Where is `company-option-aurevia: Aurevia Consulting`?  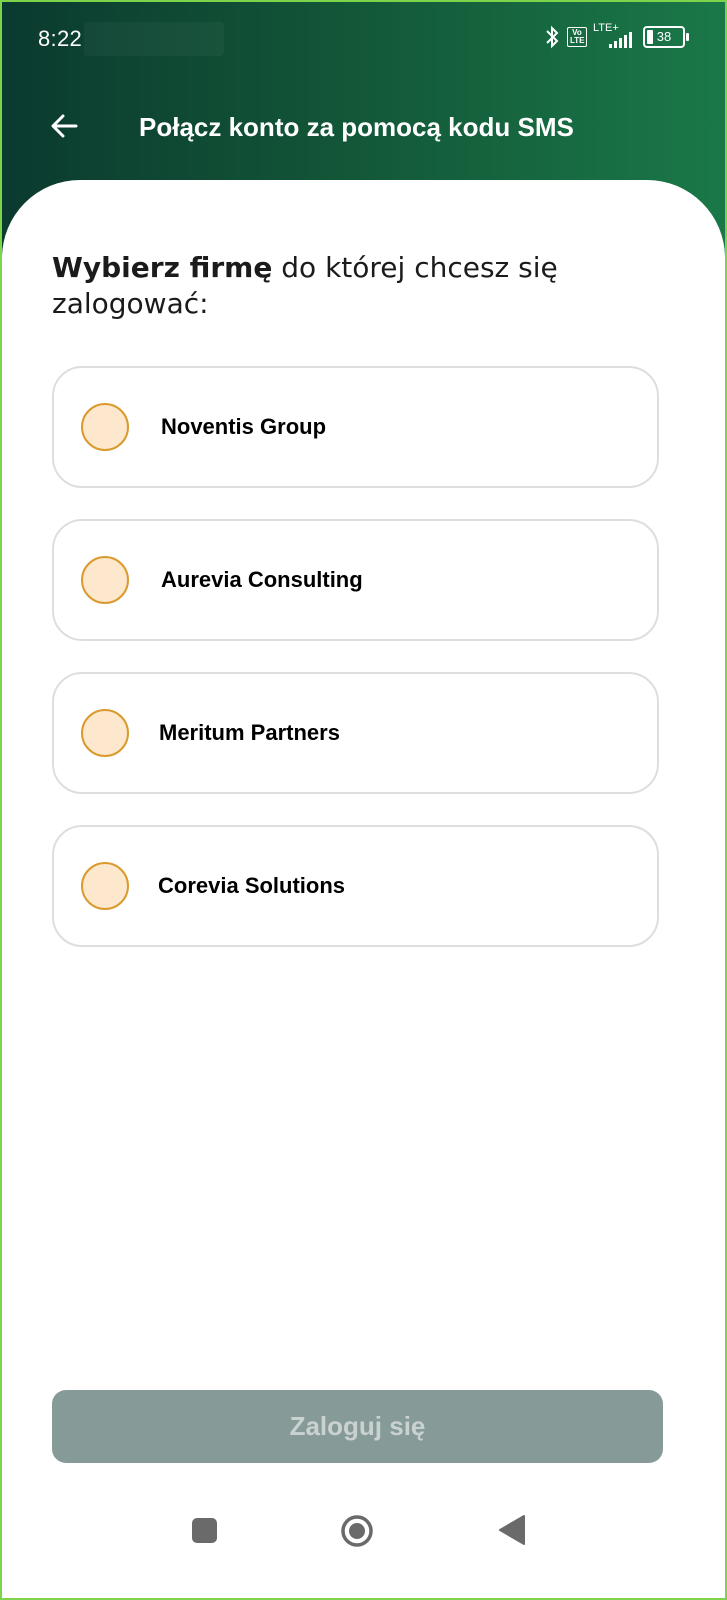 company-option-aurevia: Aurevia Consulting is located at coordinates (355, 580).